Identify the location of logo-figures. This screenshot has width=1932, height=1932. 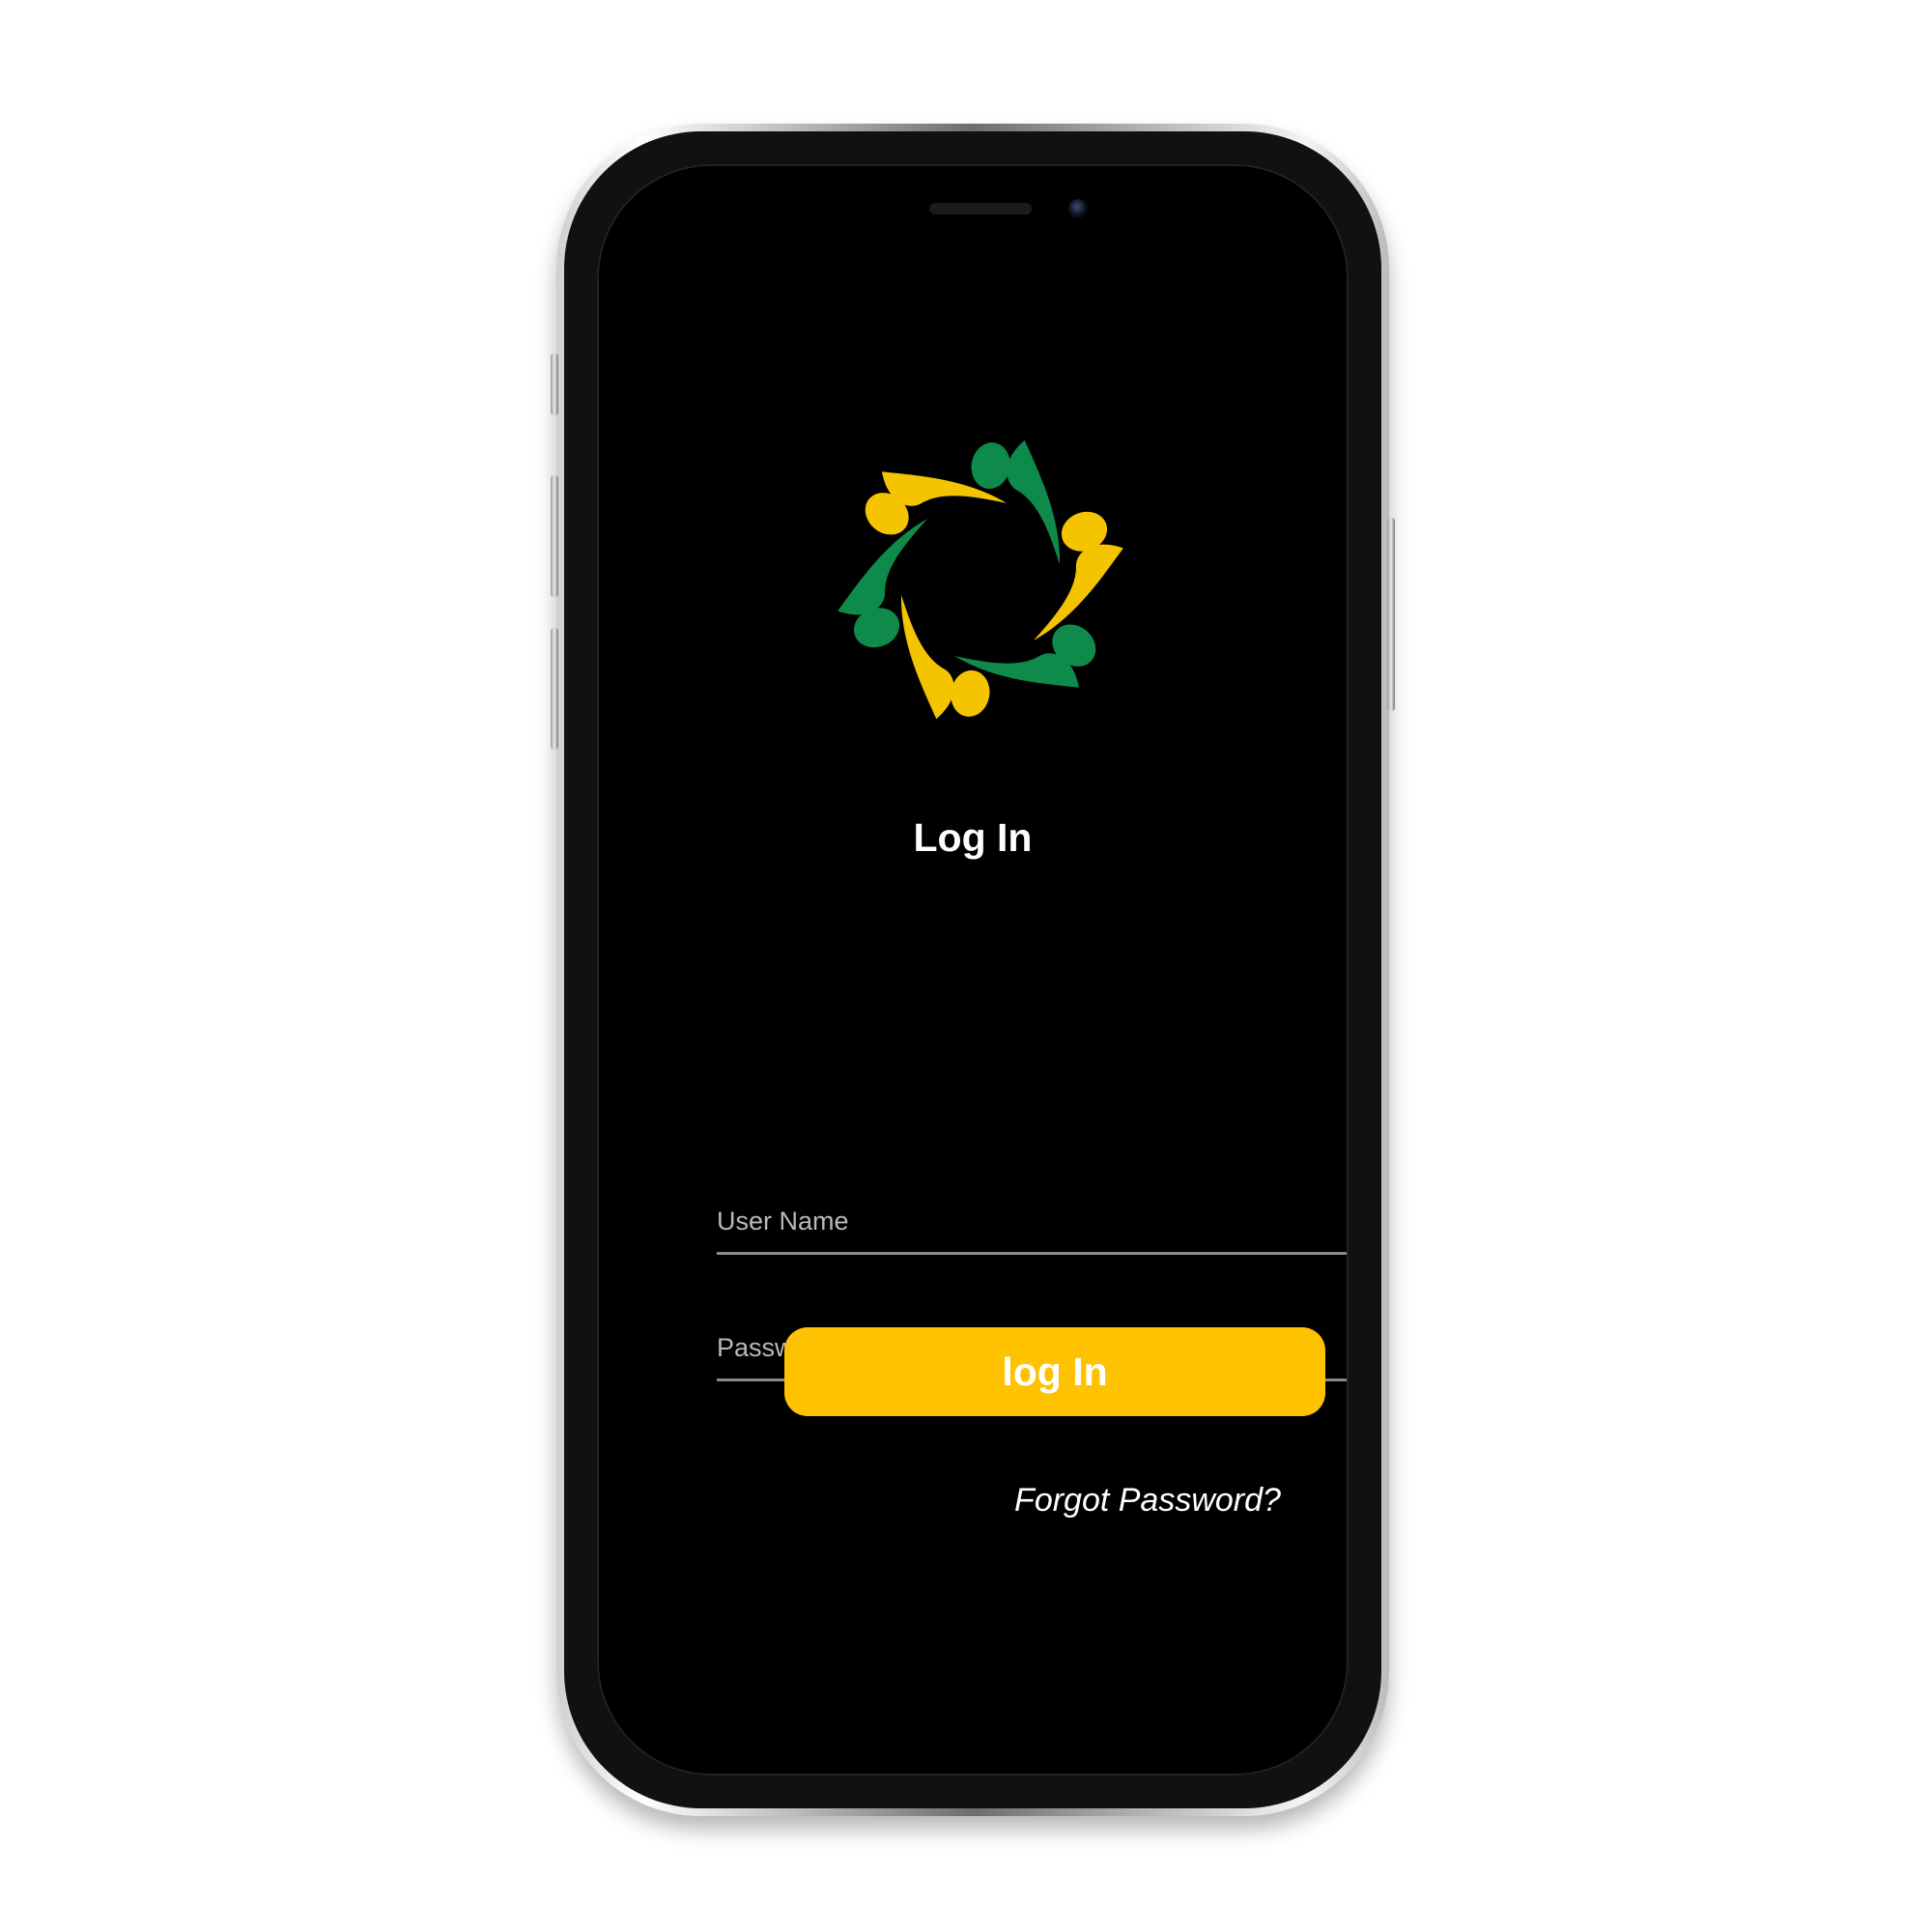
(980, 580).